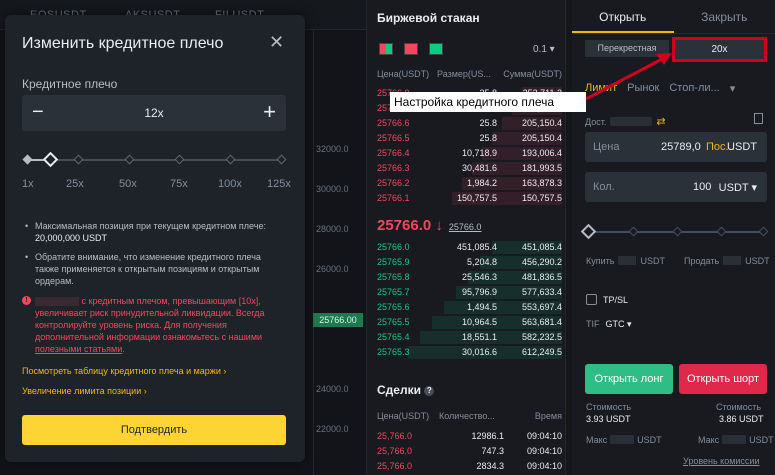  I want to click on tick-label: 125x, so click(279, 184).